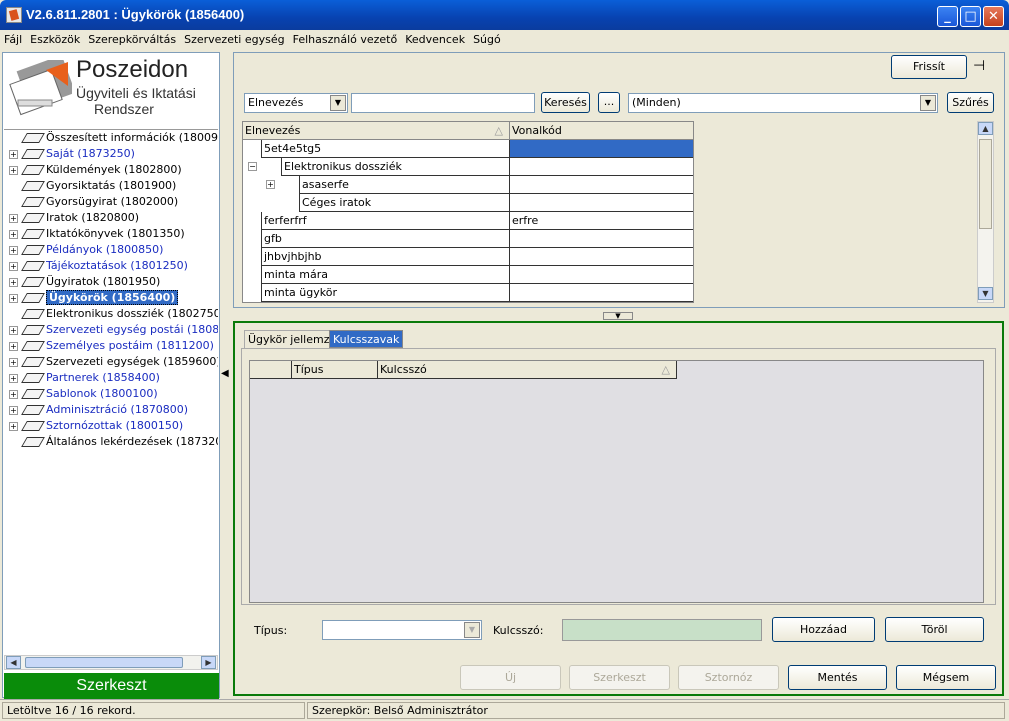  I want to click on tree-horizontal-scrollbar: ◀ ▶, so click(111, 662).